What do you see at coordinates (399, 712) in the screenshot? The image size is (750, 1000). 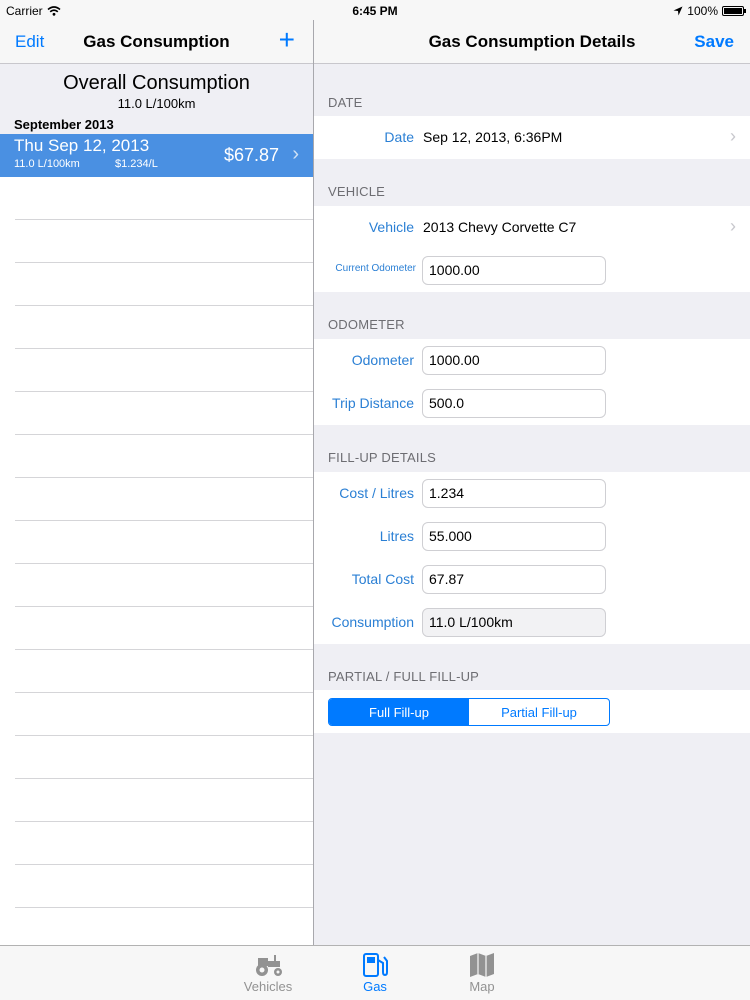 I see `full-fillup-segment: Full Fill-up` at bounding box center [399, 712].